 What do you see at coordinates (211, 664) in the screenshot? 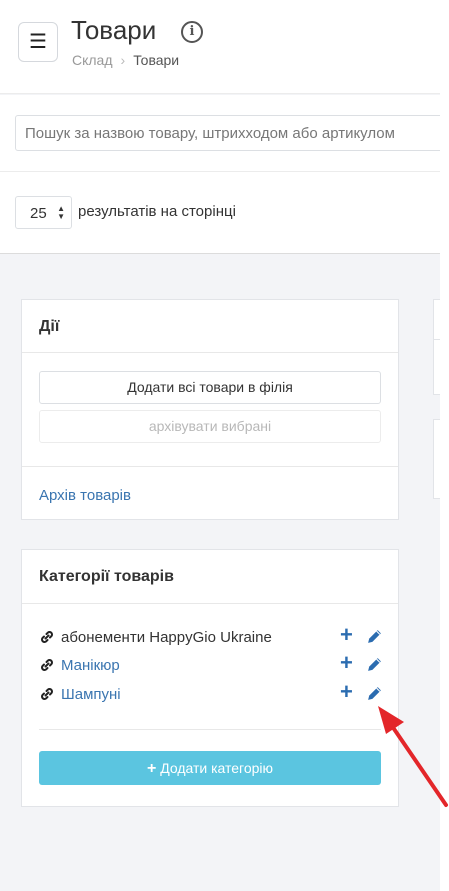
I see `category-row: Манікюр +` at bounding box center [211, 664].